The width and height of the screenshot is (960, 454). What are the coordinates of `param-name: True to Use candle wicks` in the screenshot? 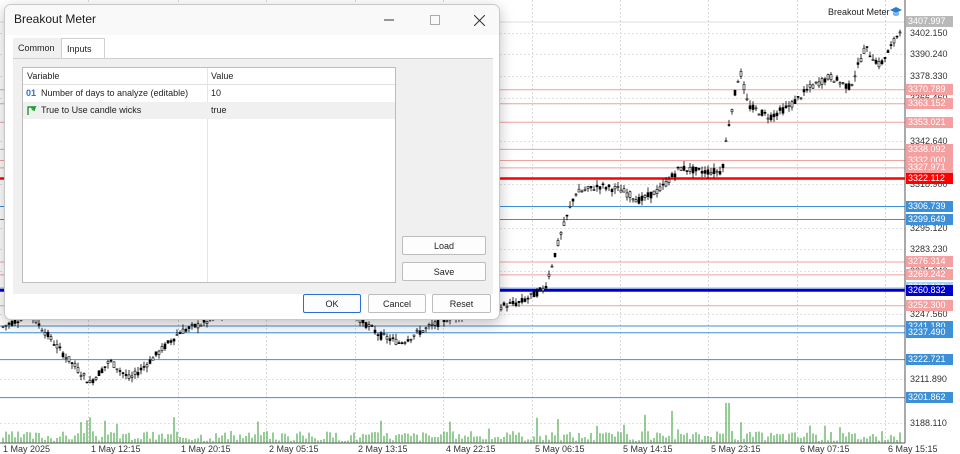 It's located at (91, 110).